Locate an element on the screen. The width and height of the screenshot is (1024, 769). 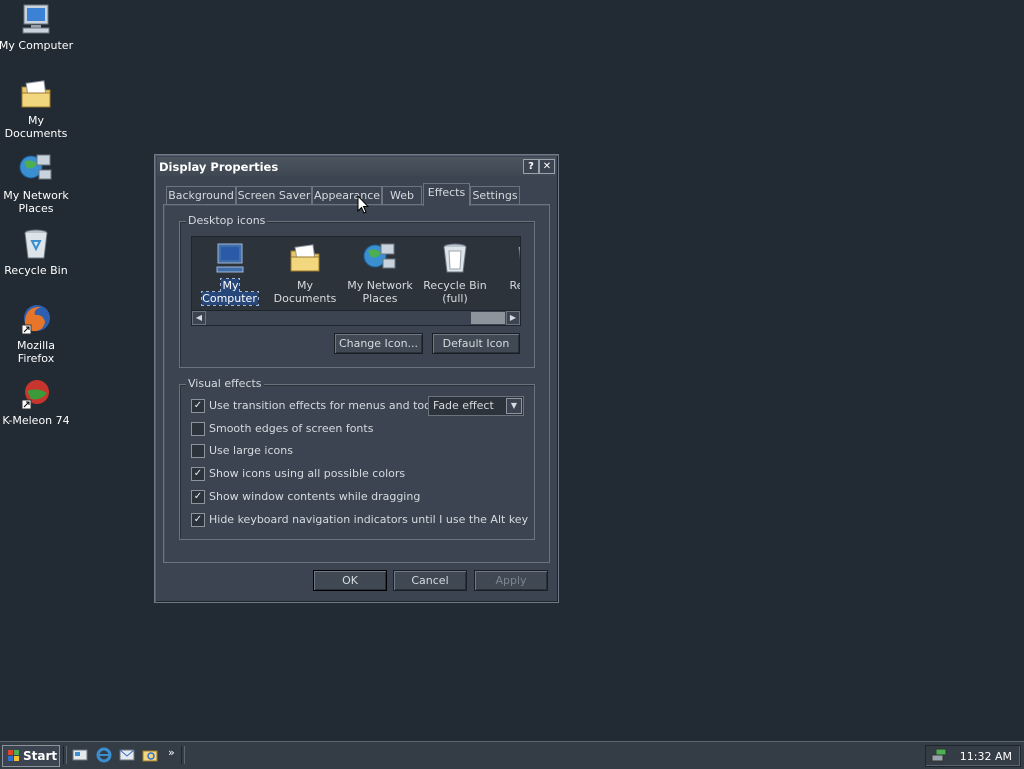
list-item-my-documents: My Documents is located at coordinates (305, 273).